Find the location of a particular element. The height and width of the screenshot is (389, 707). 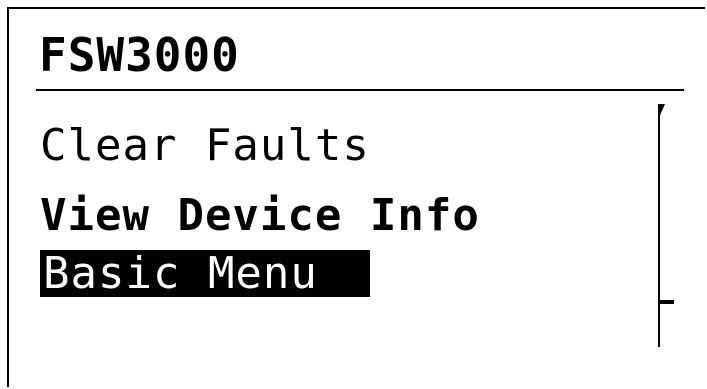

title-divider is located at coordinates (360, 90).